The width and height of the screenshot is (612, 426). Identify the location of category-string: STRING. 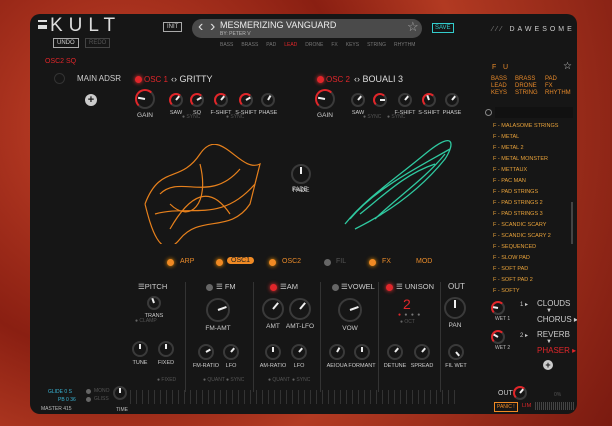
(376, 45).